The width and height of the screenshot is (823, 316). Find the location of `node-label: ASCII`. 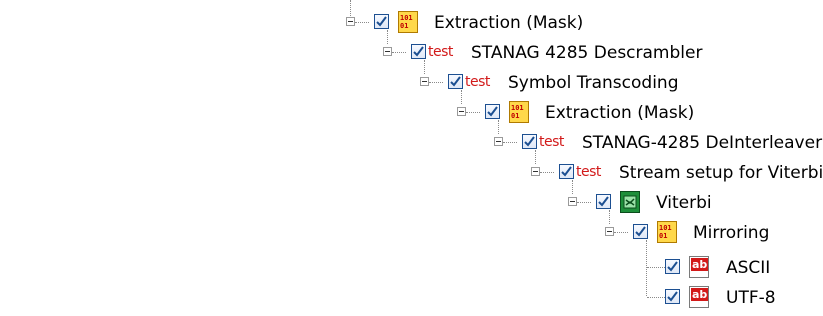

node-label: ASCII is located at coordinates (748, 268).